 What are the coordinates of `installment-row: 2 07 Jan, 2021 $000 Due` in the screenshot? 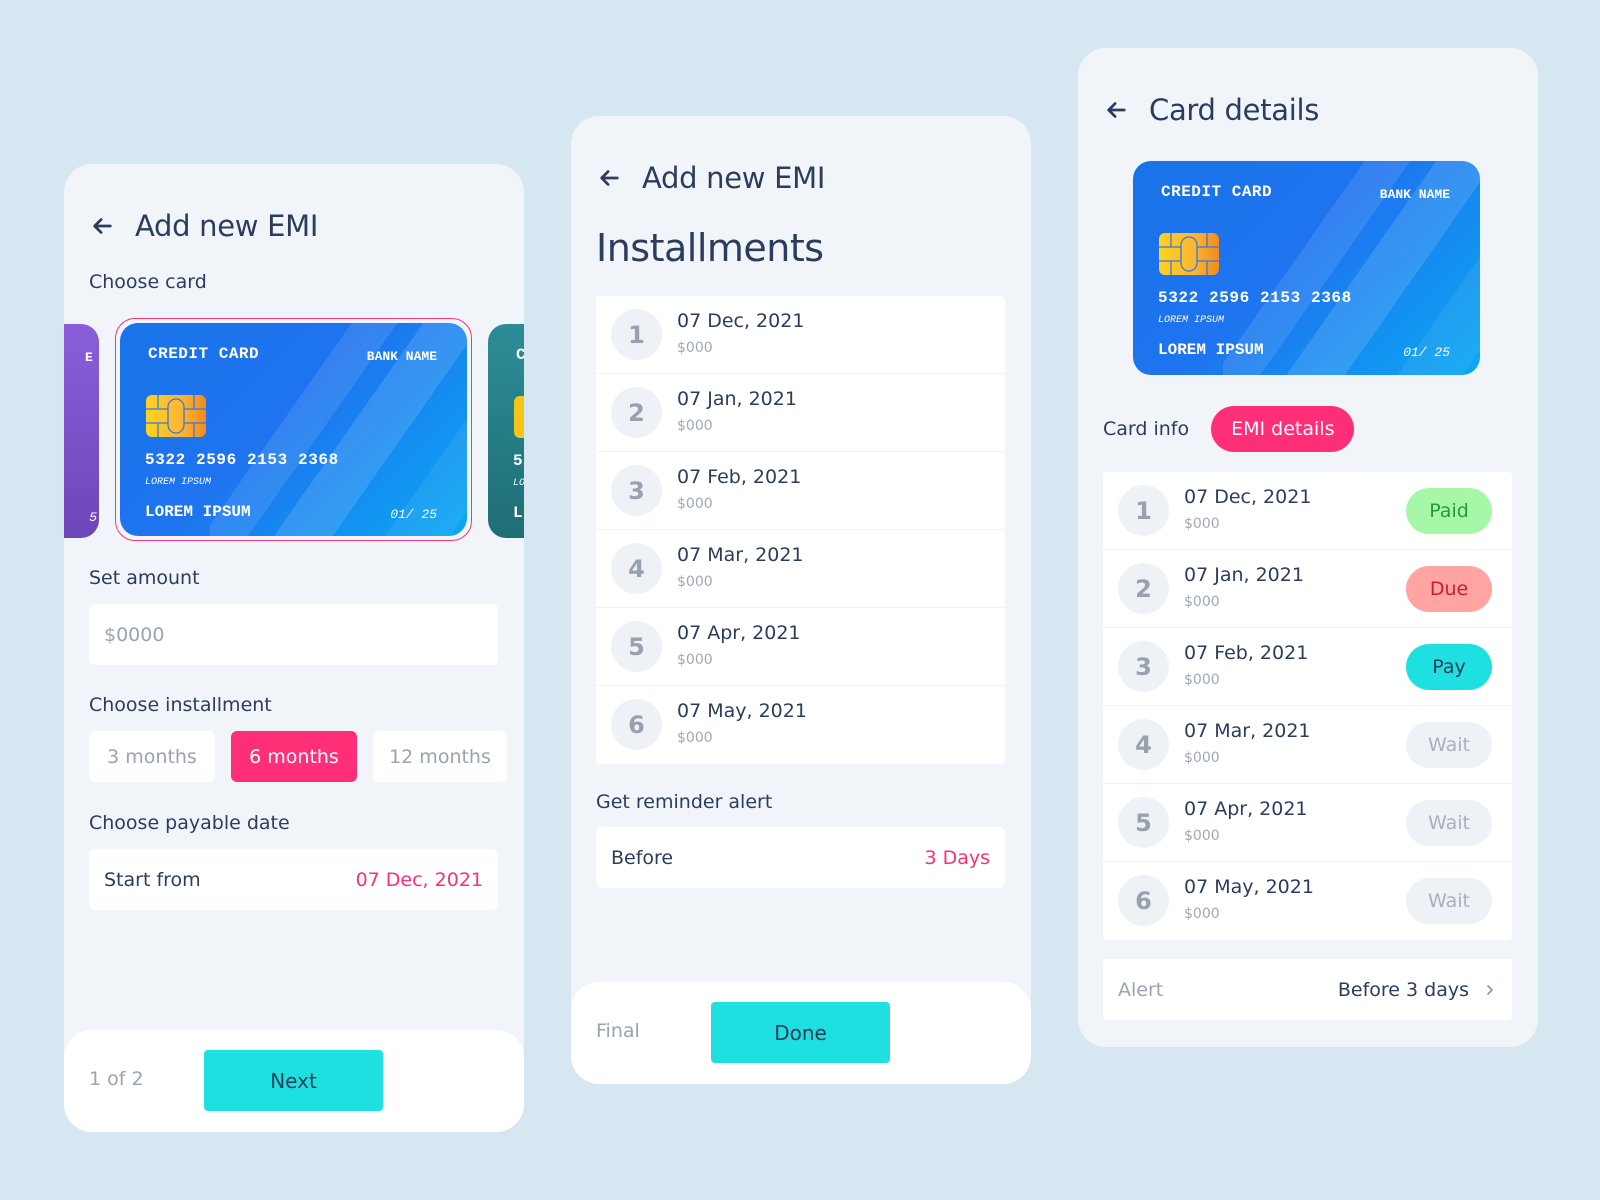 It's located at (1307, 589).